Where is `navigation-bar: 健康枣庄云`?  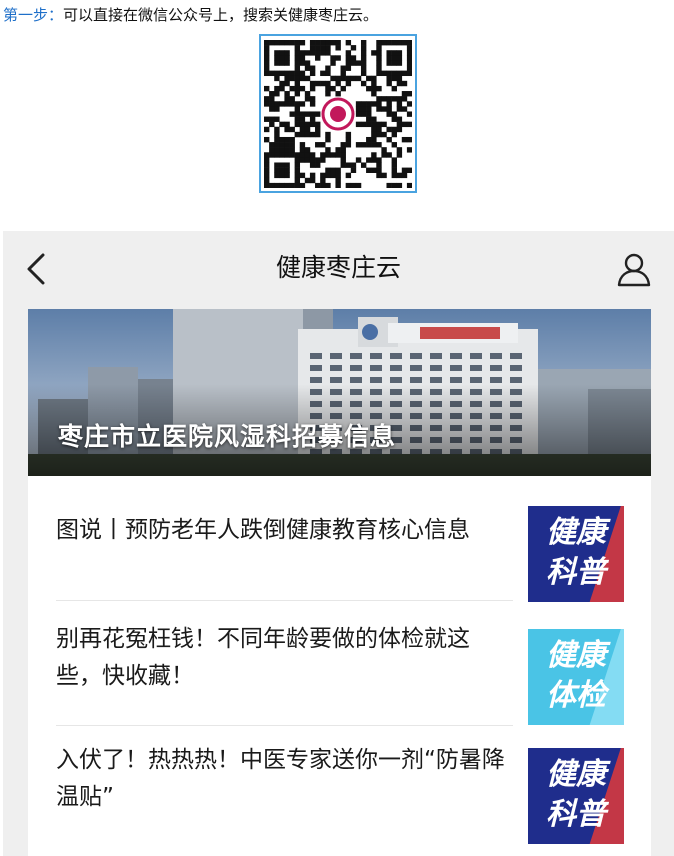 navigation-bar: 健康枣庄云 is located at coordinates (338, 270).